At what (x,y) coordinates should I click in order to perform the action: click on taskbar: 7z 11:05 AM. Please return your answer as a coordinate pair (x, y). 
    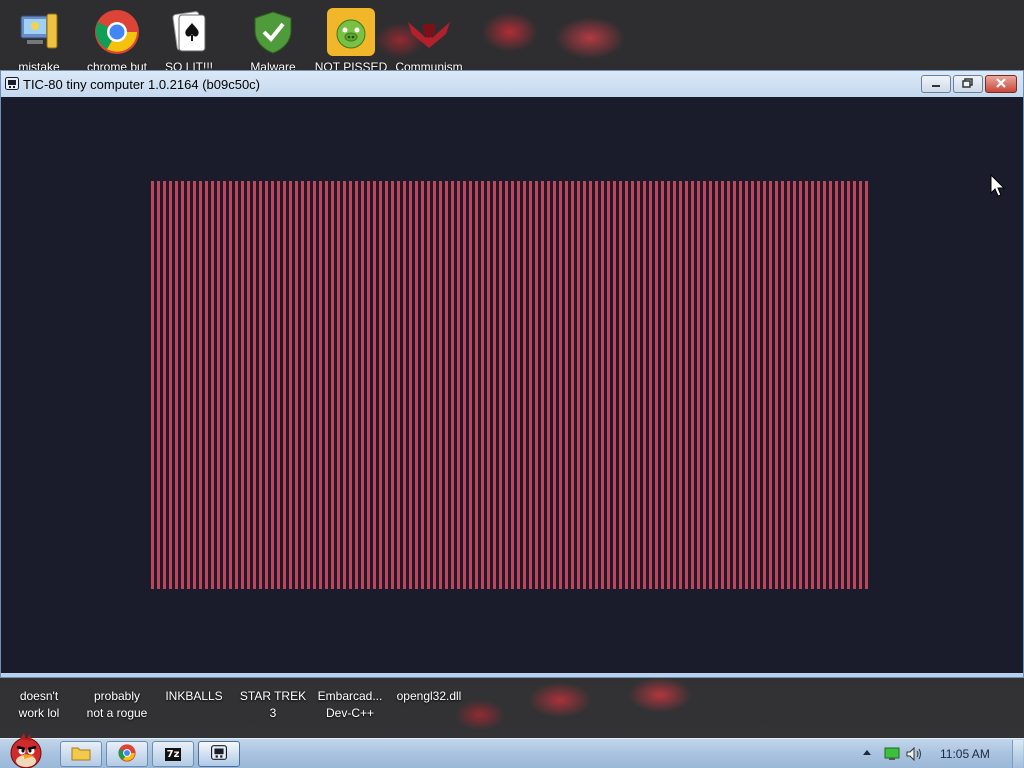
    Looking at the image, I should click on (512, 750).